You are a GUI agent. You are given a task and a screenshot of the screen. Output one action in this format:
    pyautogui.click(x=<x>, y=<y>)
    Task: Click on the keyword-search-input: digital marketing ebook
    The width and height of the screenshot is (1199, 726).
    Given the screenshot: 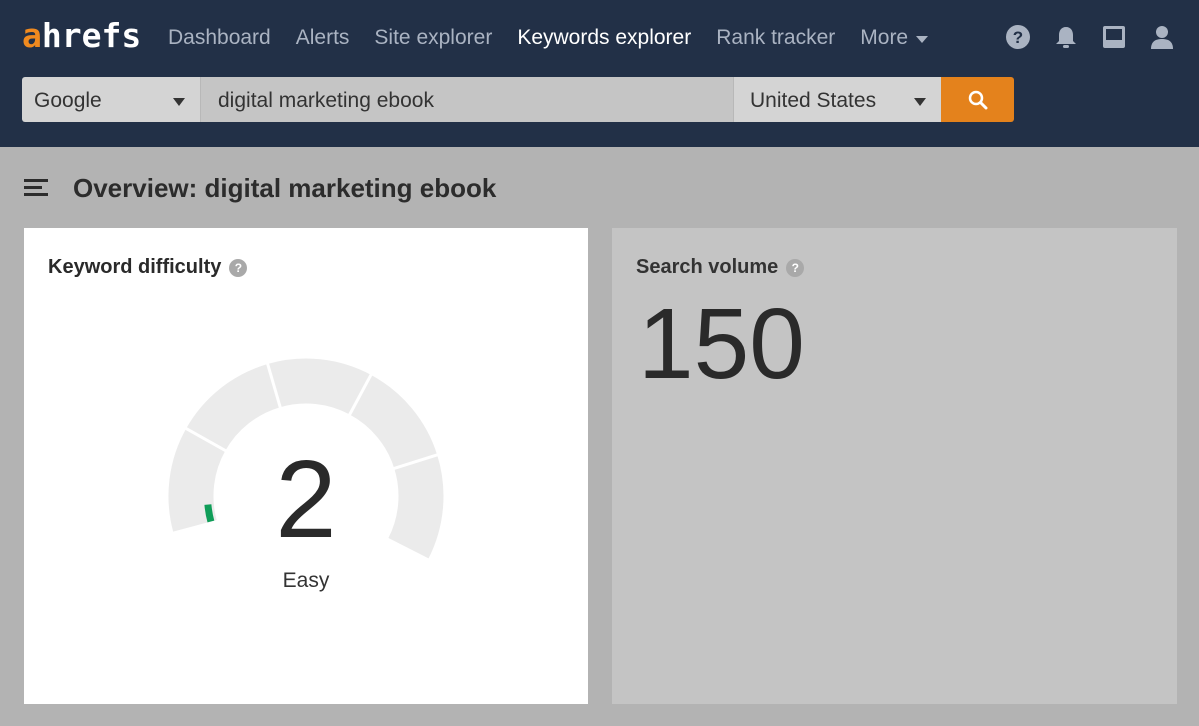 What is the action you would take?
    pyautogui.click(x=466, y=99)
    